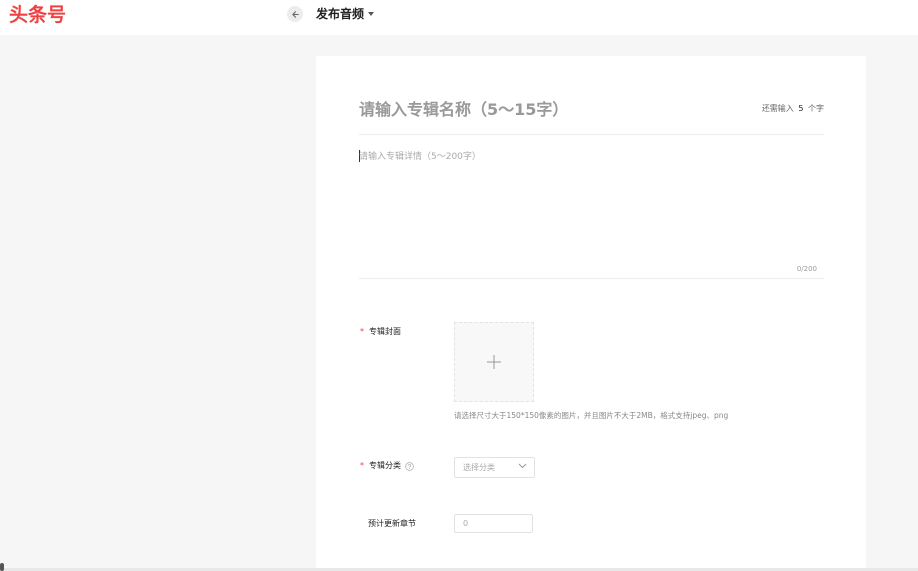 Image resolution: width=918 pixels, height=571 pixels. I want to click on category-label: * 专辑分类, so click(387, 466).